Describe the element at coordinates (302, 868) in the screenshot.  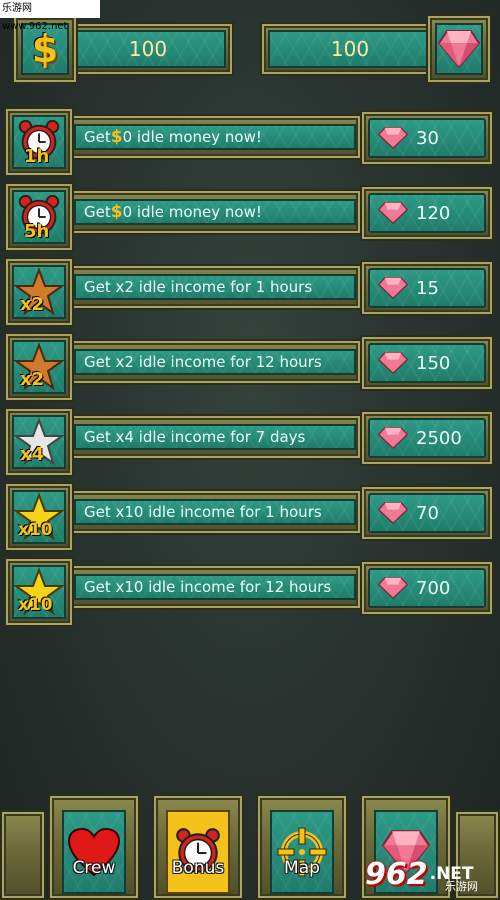
I see `nav-map-label: Map` at that location.